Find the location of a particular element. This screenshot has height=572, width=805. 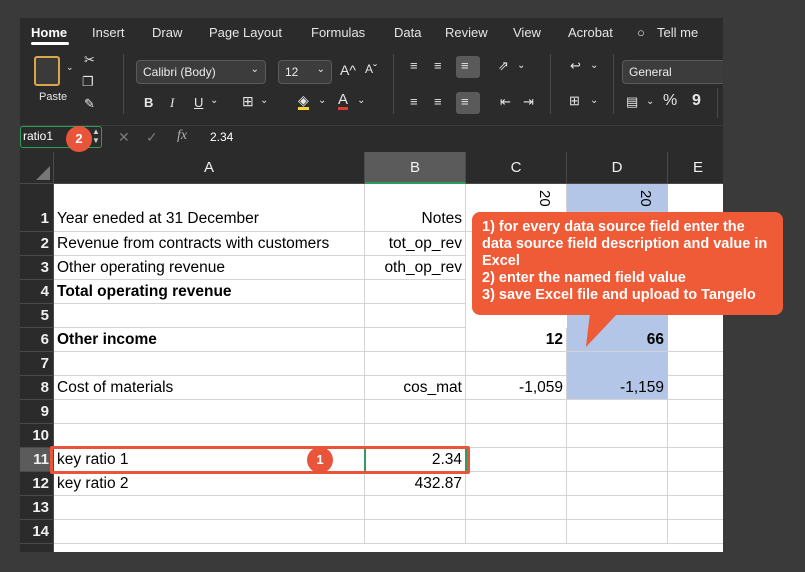

row-header-6: 6 is located at coordinates (37, 340).